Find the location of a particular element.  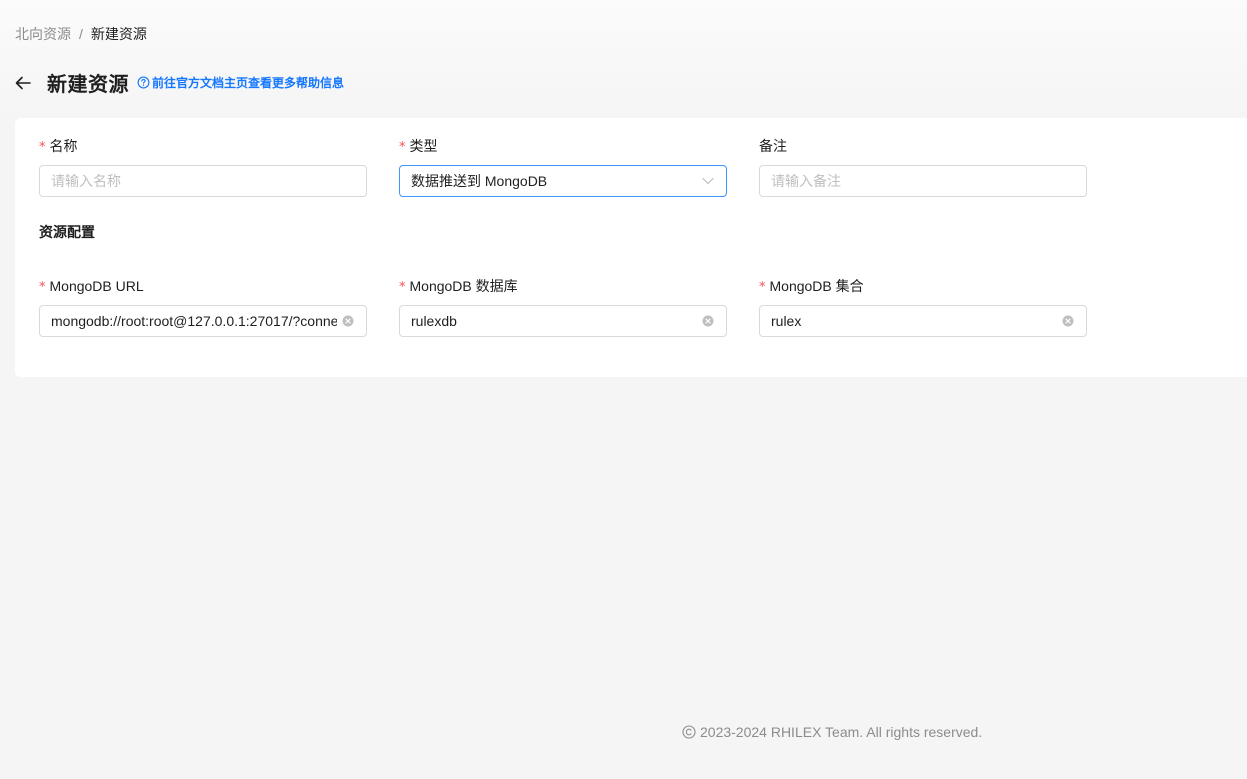

mongo-db-value: rulexdb is located at coordinates (434, 321).